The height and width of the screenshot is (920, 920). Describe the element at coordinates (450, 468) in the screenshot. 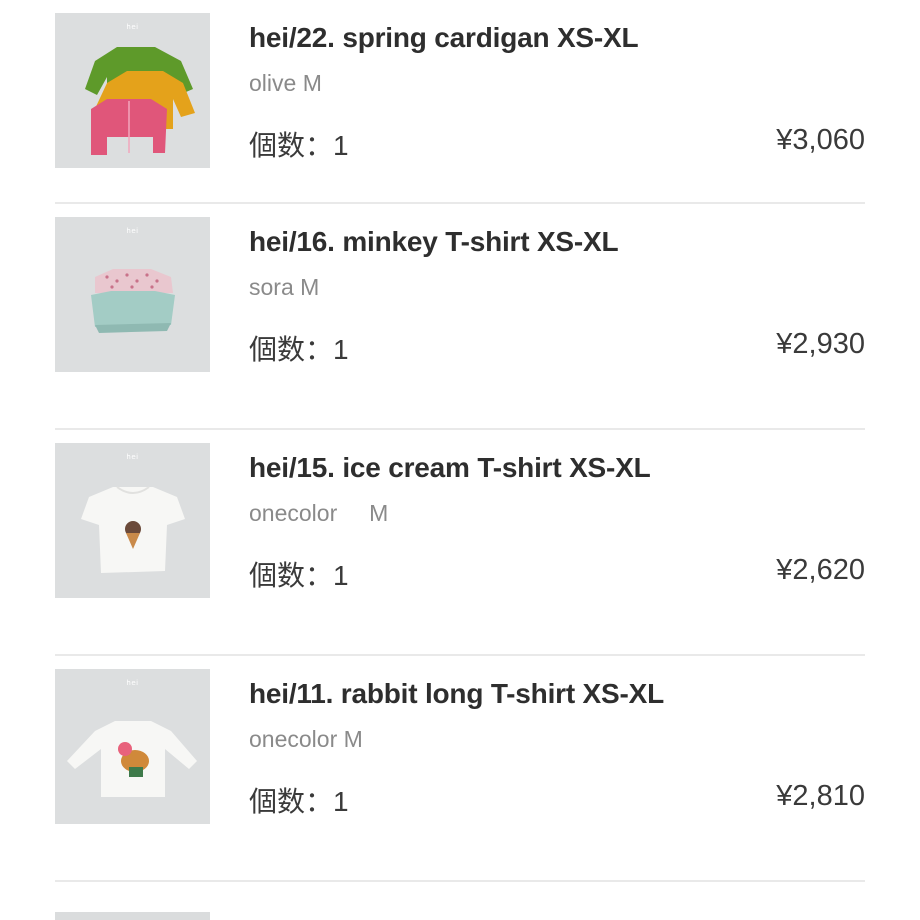

I see `product-title: hei/15. ice cream T-shirt XS-XL` at that location.